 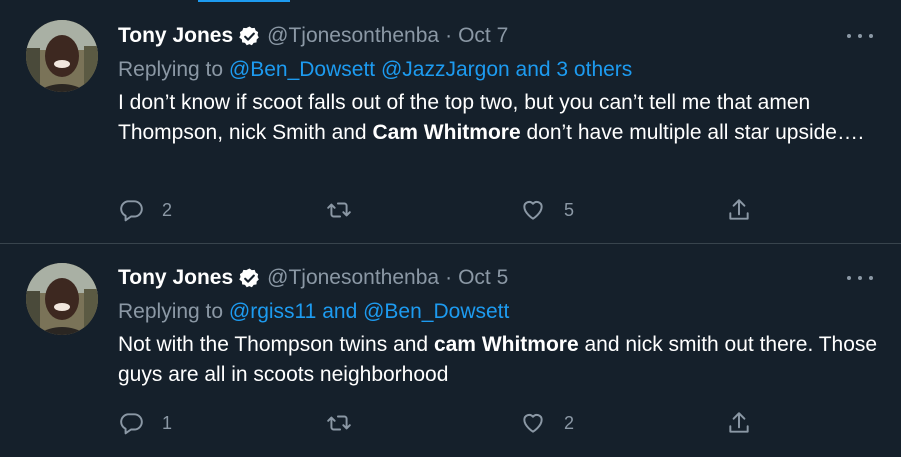 I want to click on tweet-text-part: Not with the Thompson twins and, so click(x=276, y=344).